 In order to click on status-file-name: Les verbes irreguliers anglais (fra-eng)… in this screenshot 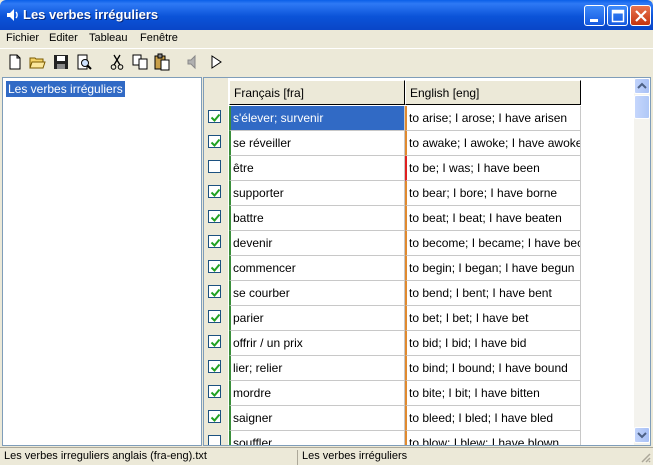, I will do `click(150, 457)`.